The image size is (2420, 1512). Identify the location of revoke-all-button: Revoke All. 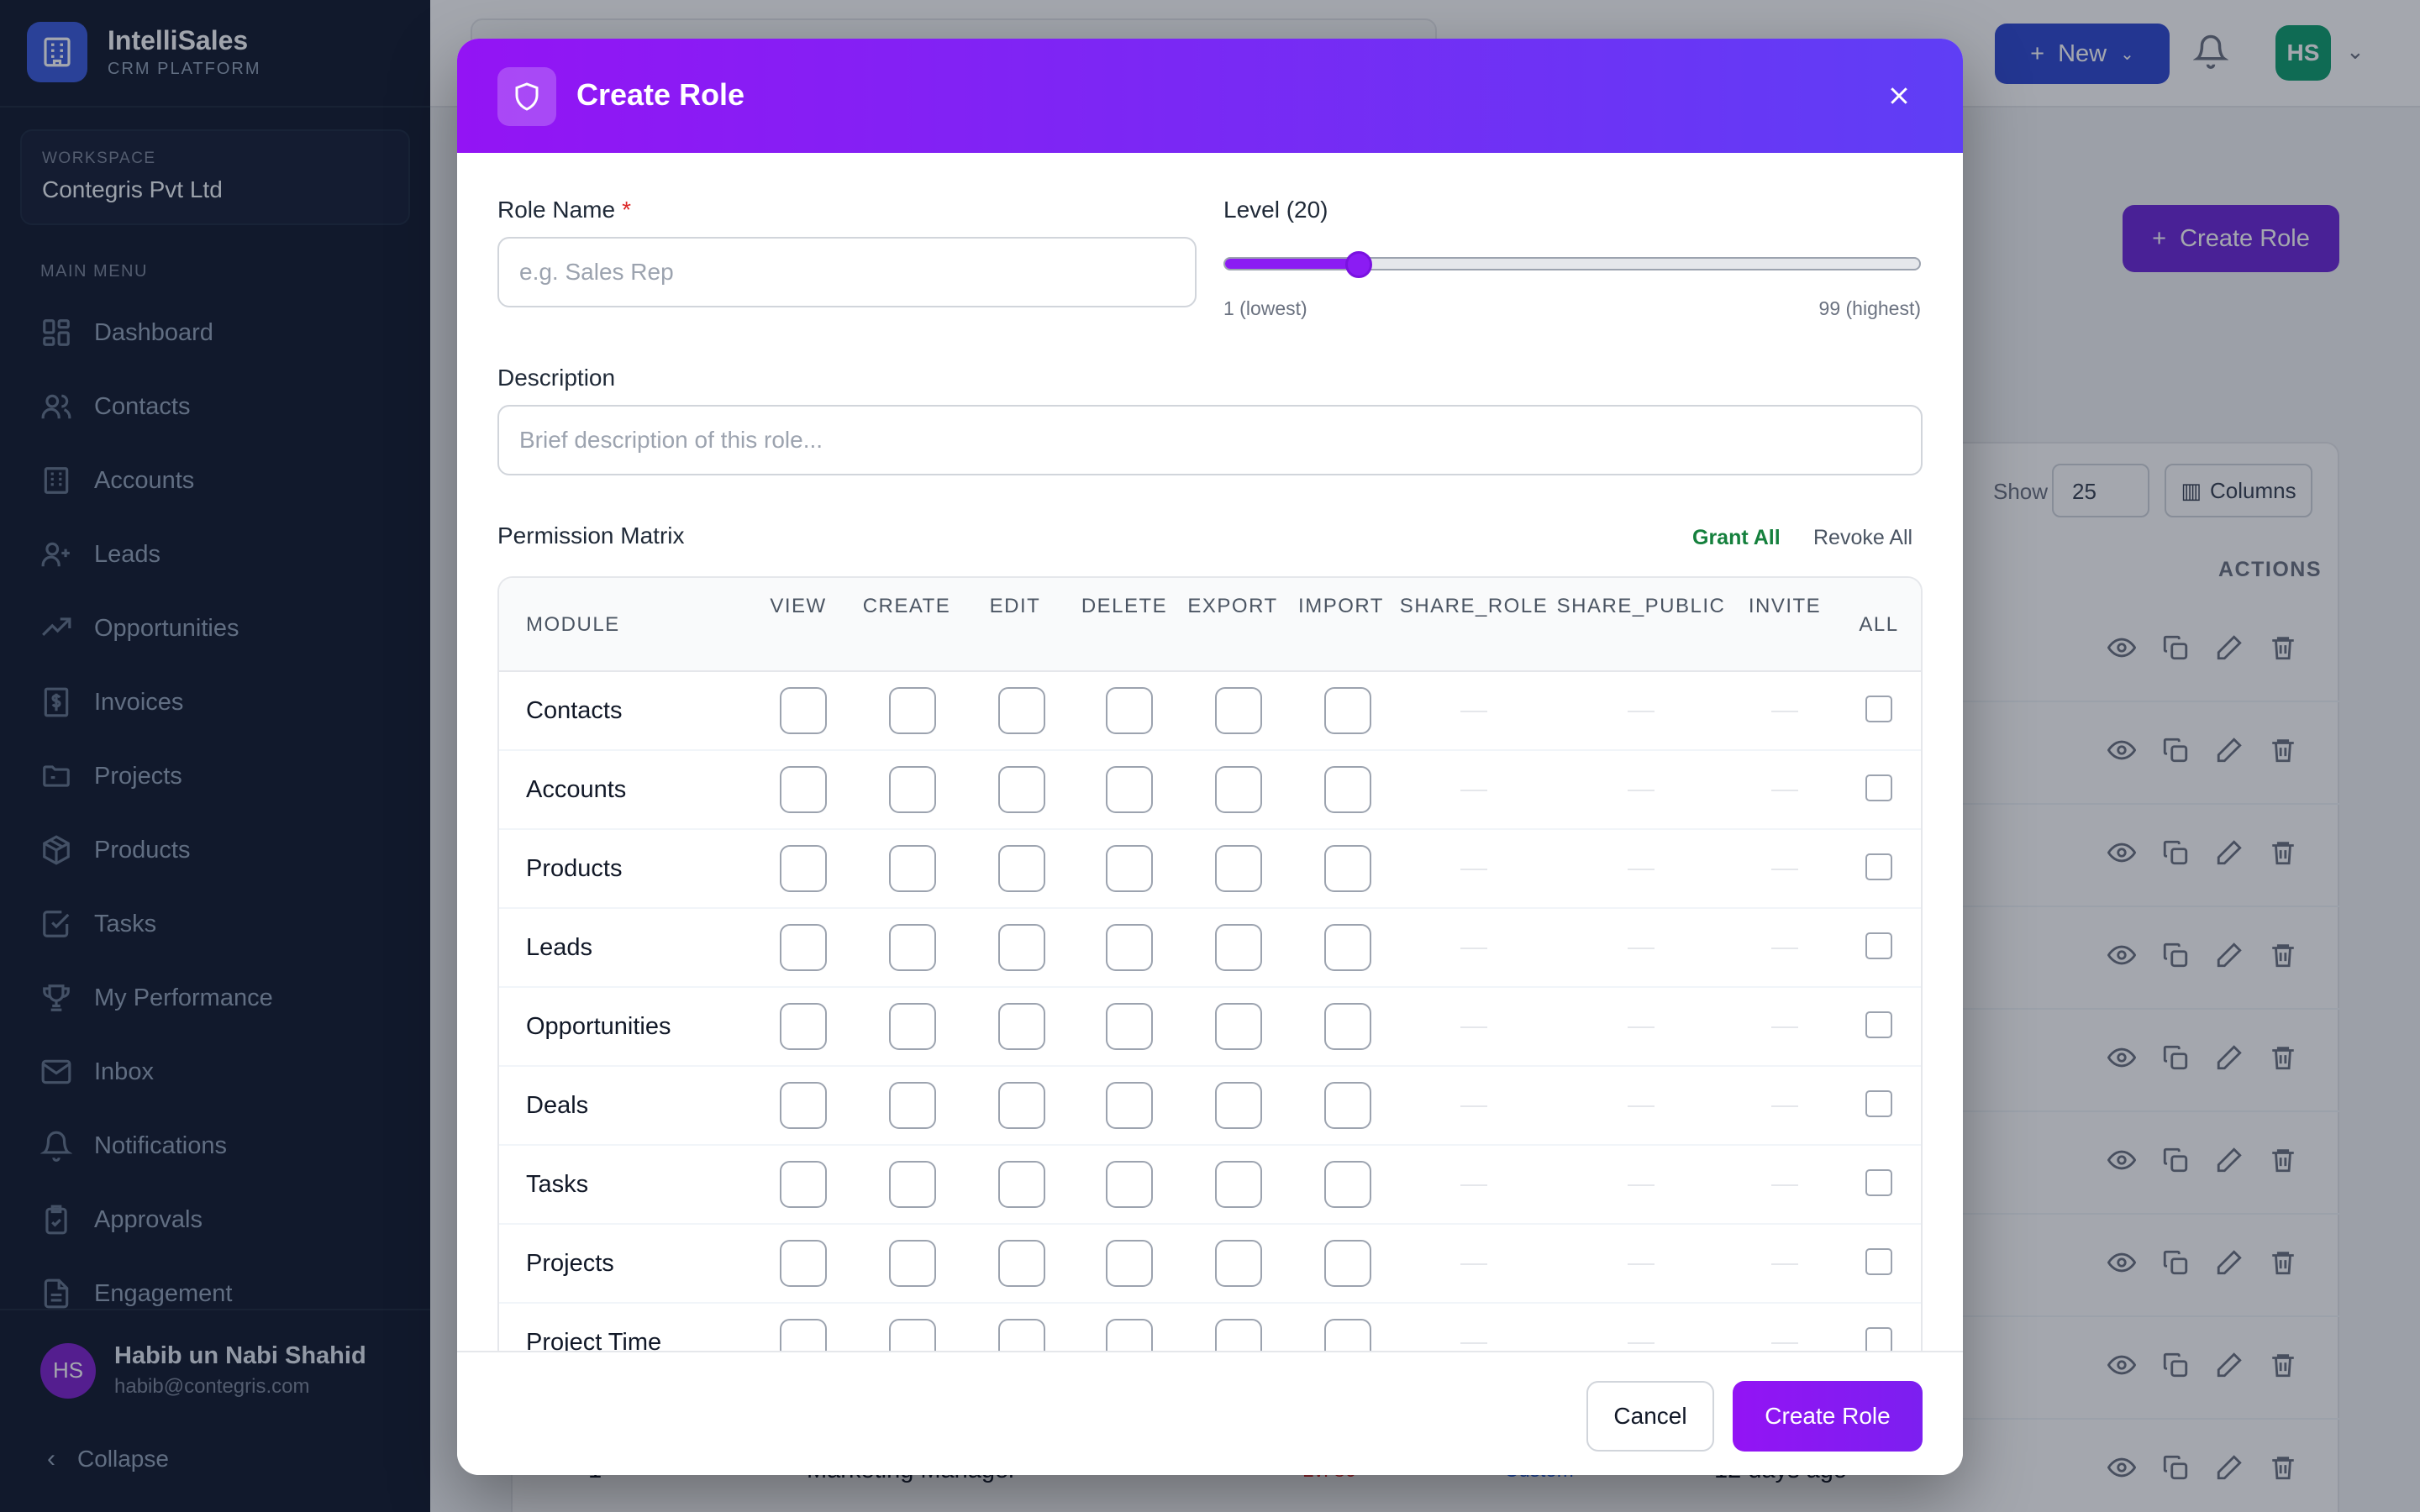
(1862, 538).